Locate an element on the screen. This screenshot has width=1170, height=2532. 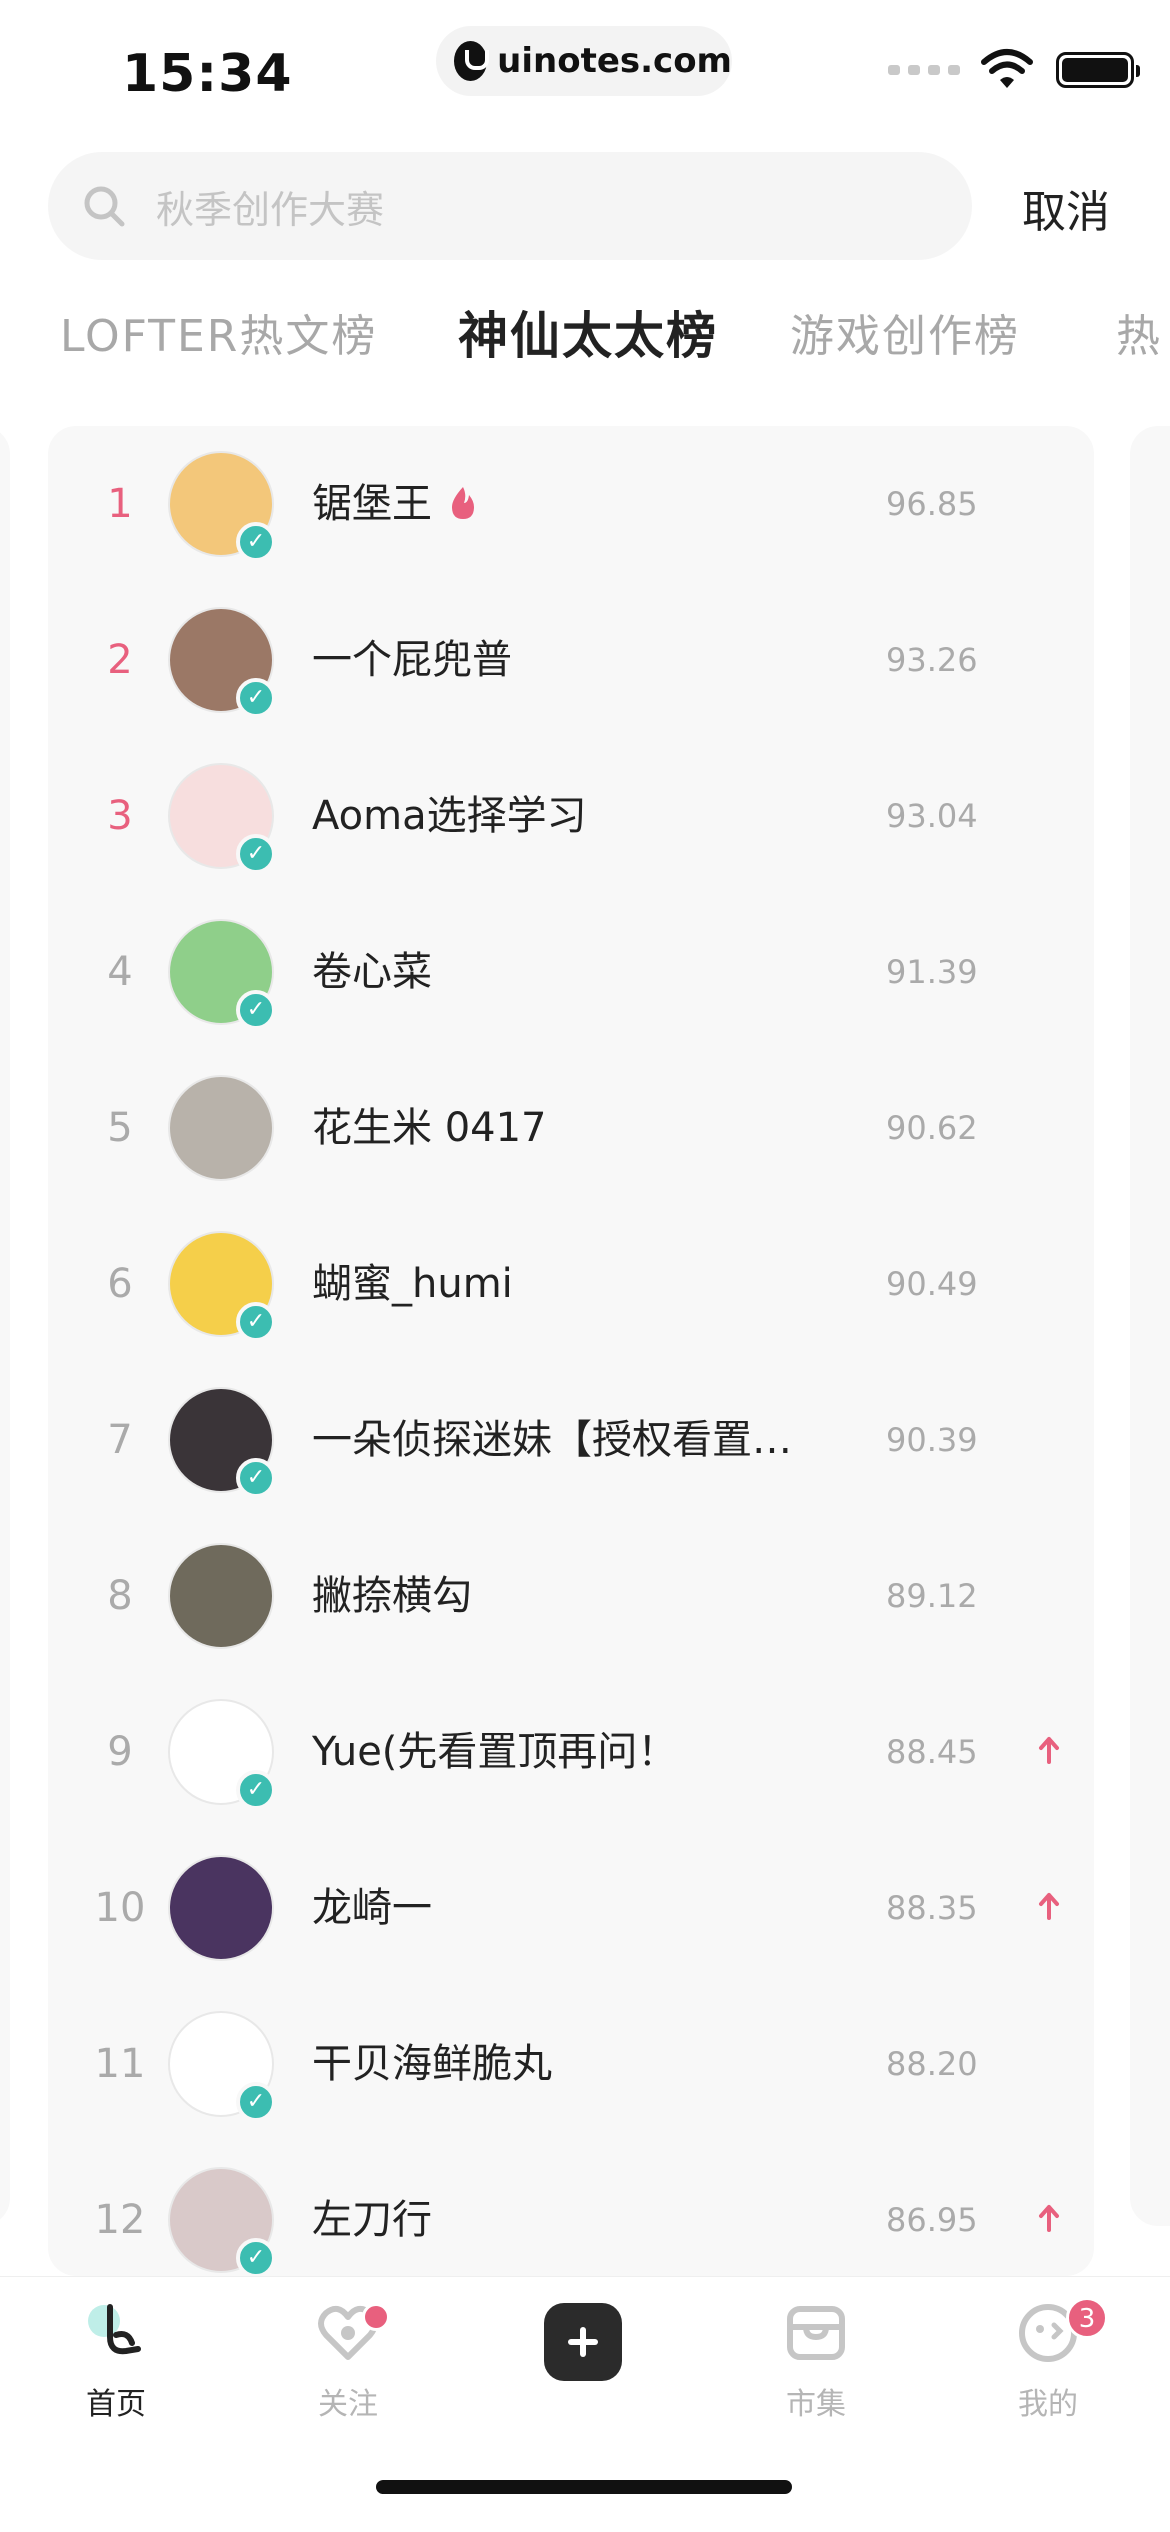
tab-hot-partial: 热 is located at coordinates (1139, 332).